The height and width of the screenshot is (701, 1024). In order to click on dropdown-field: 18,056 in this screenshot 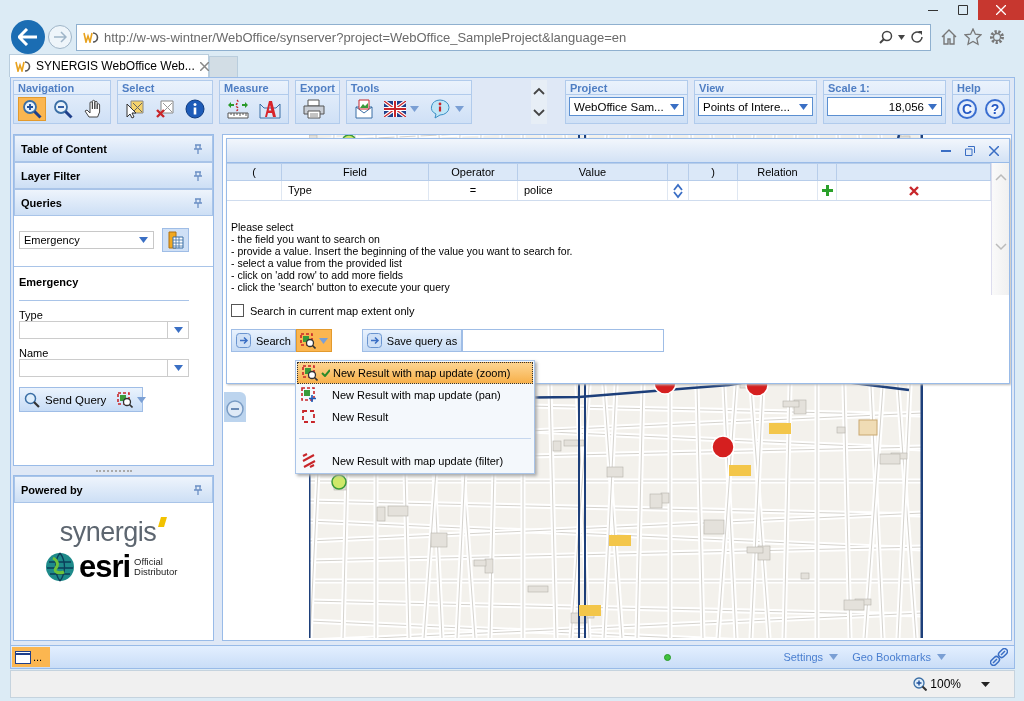, I will do `click(884, 106)`.